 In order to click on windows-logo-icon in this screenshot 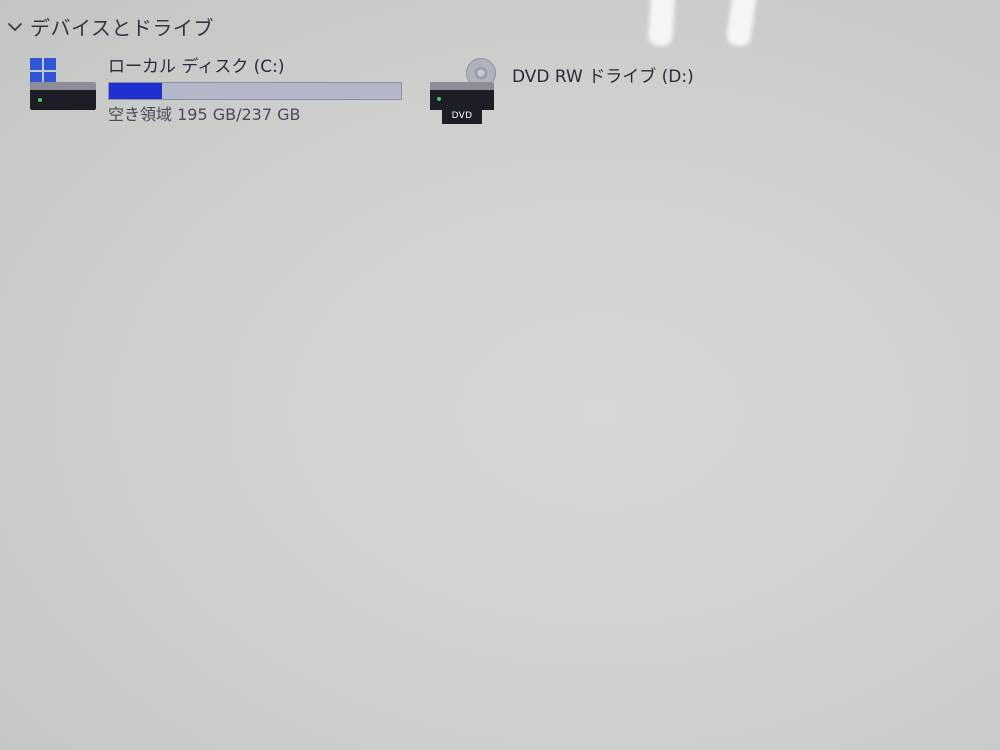, I will do `click(43, 71)`.